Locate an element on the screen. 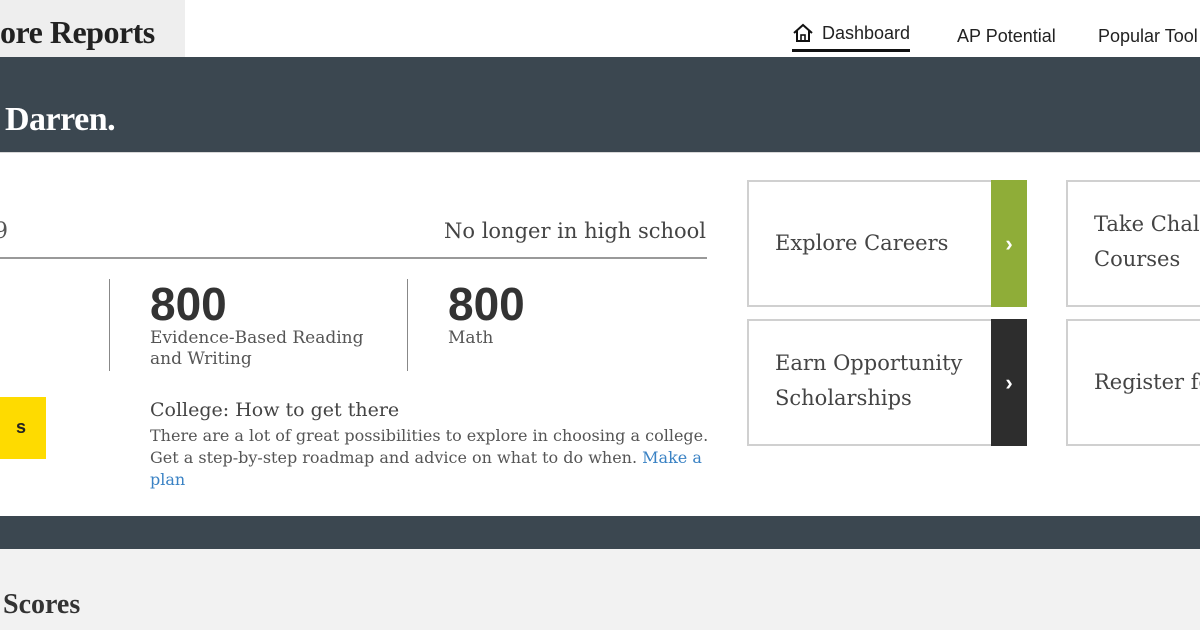 Image resolution: width=1200 pixels, height=630 pixels. nav-dashboard-label: Dashboard is located at coordinates (866, 32).